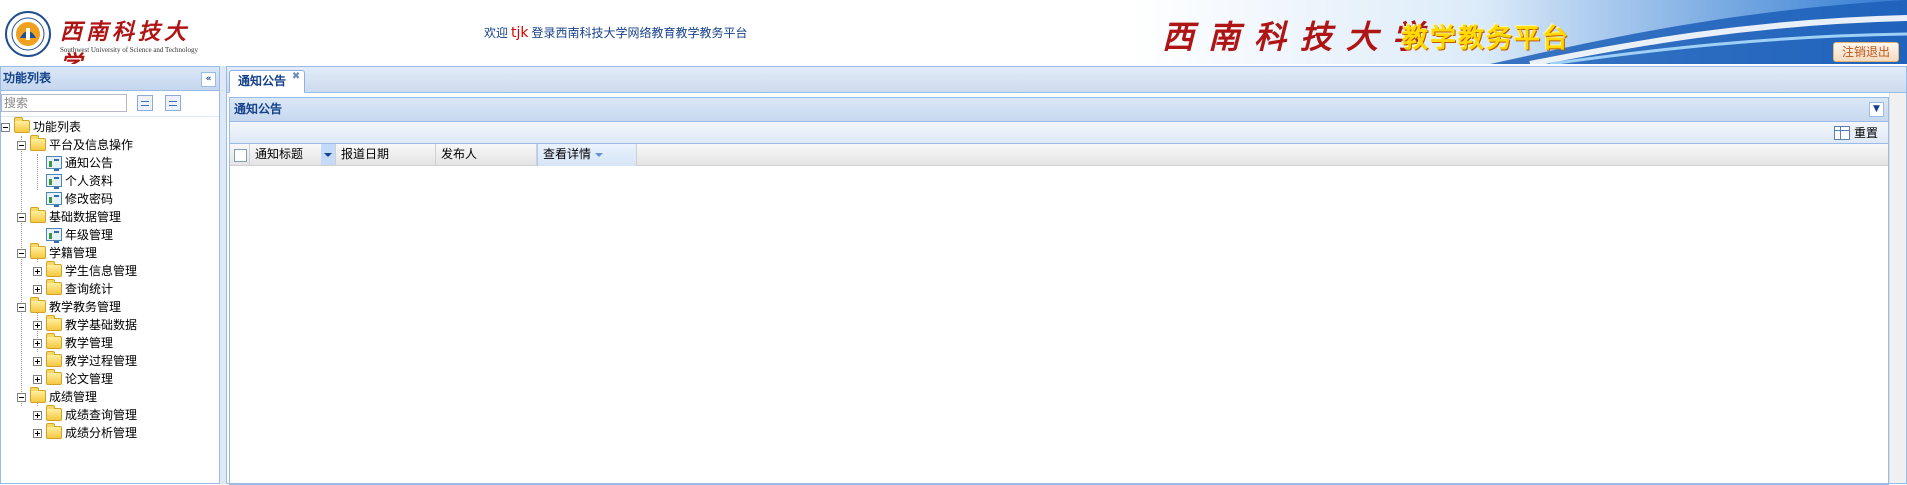 The height and width of the screenshot is (485, 1907). I want to click on logout-button: 注销退出, so click(1865, 52).